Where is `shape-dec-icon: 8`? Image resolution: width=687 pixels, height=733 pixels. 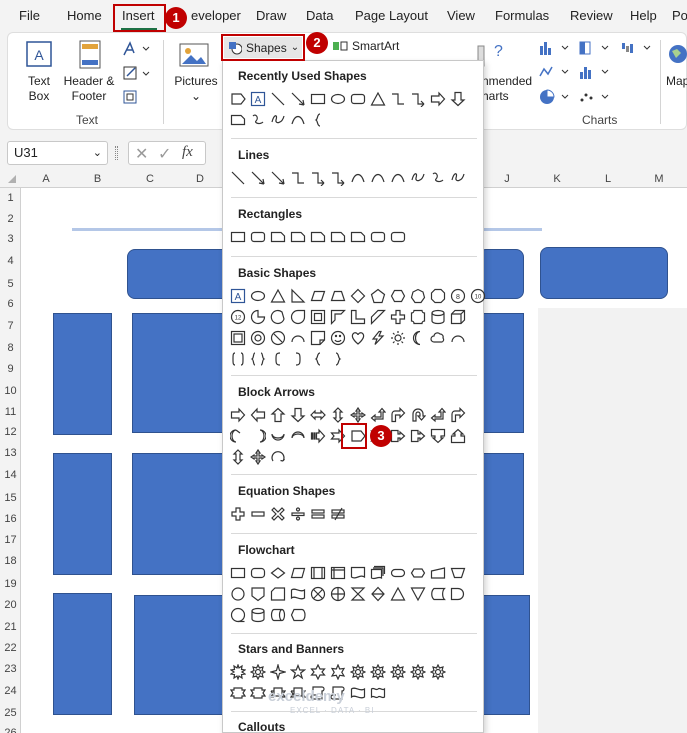 shape-dec-icon: 8 is located at coordinates (458, 296).